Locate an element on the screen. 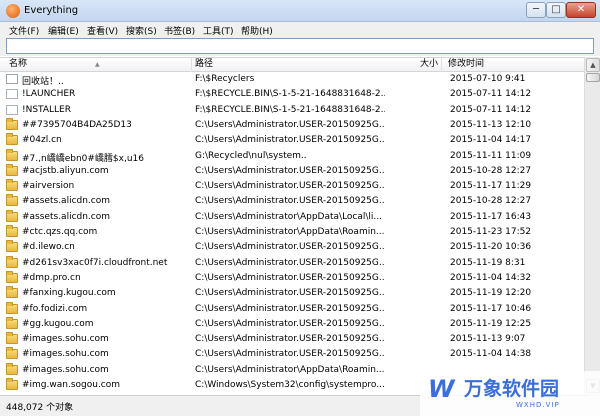 This screenshot has height=416, width=600. table-row: 回收站！.. F:\$Recyclers 2015-07-10 9:41 is located at coordinates (292, 79).